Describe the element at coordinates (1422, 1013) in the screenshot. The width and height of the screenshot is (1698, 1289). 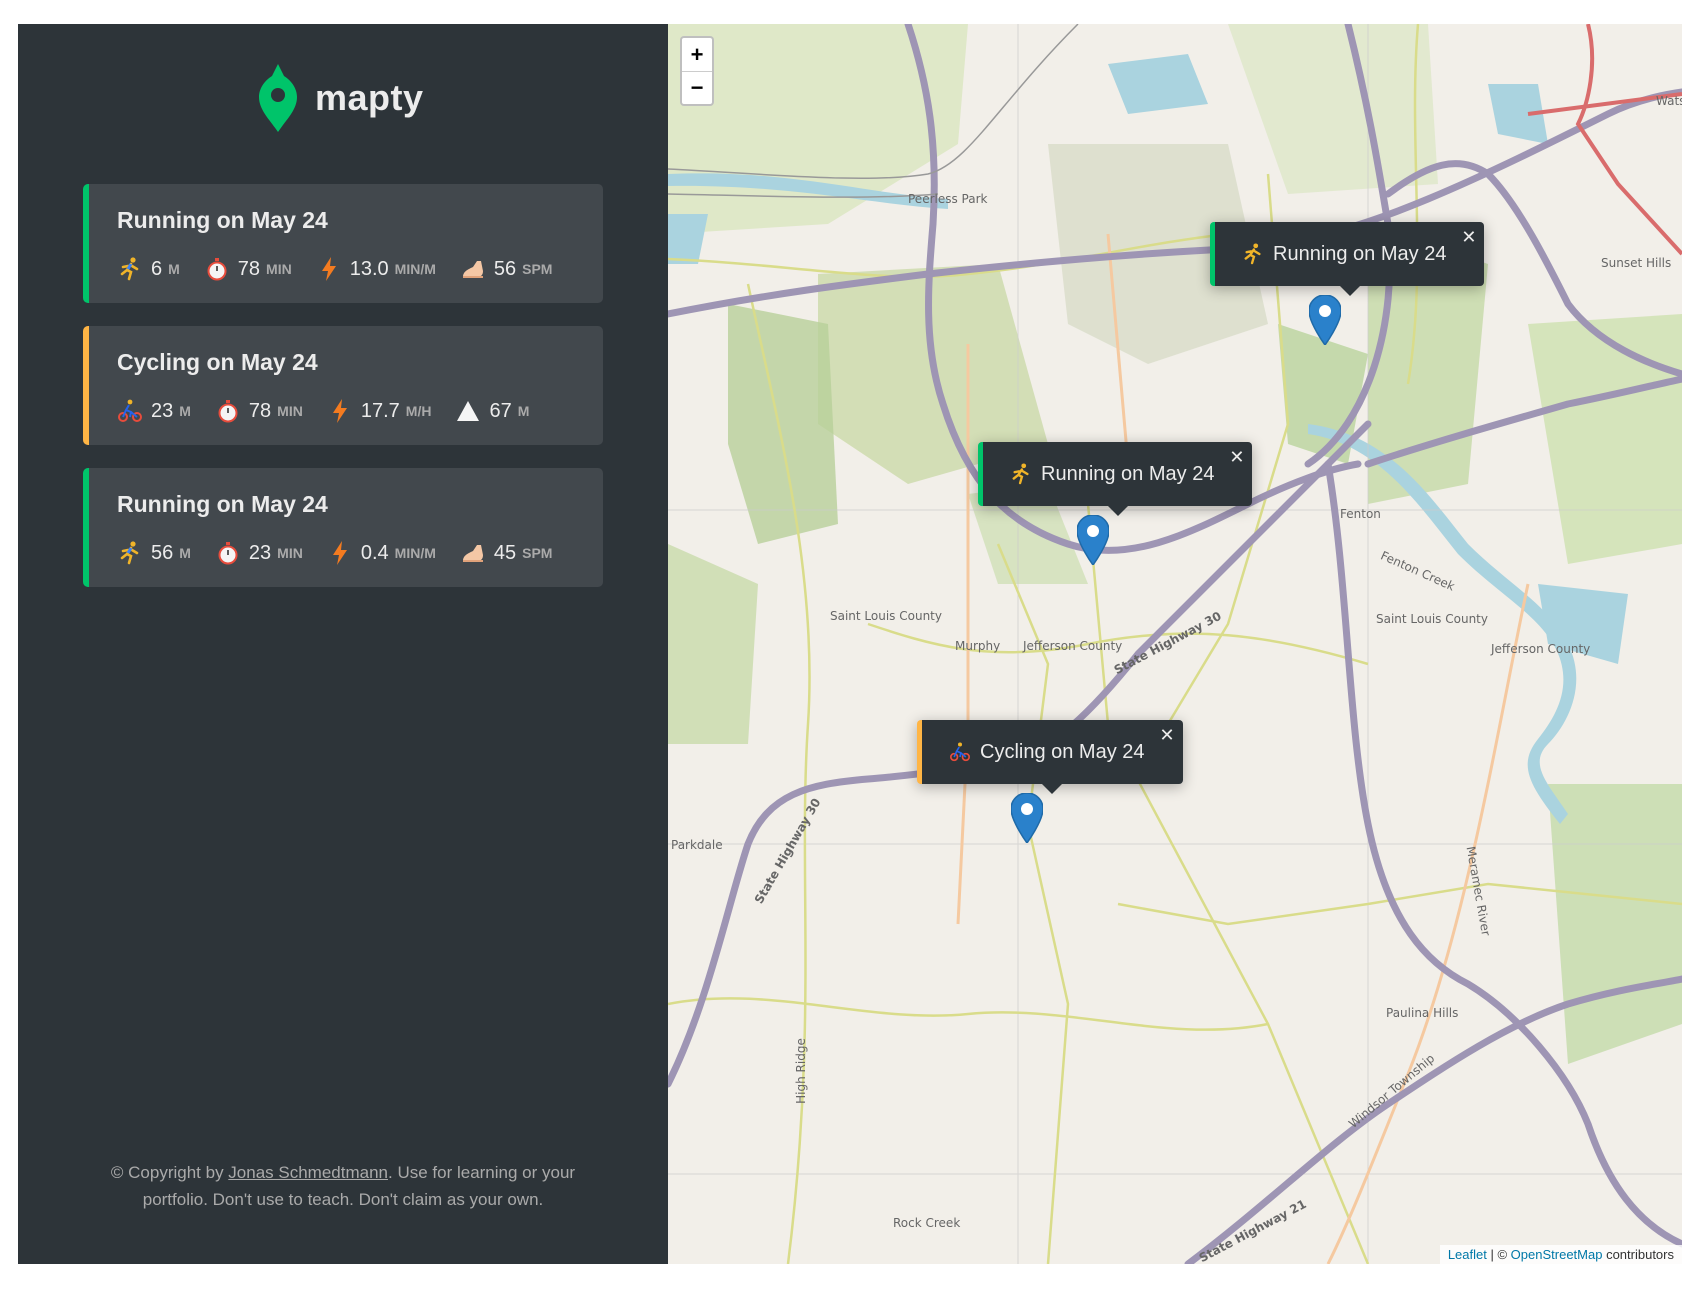
I see `map-label: Paulina Hills` at that location.